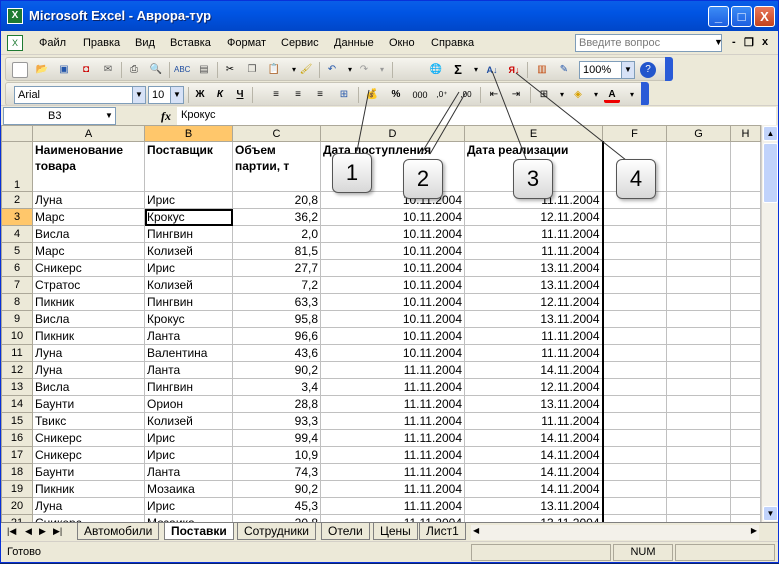  Describe the element at coordinates (220, 95) in the screenshot. I see `italic-button: К` at that location.